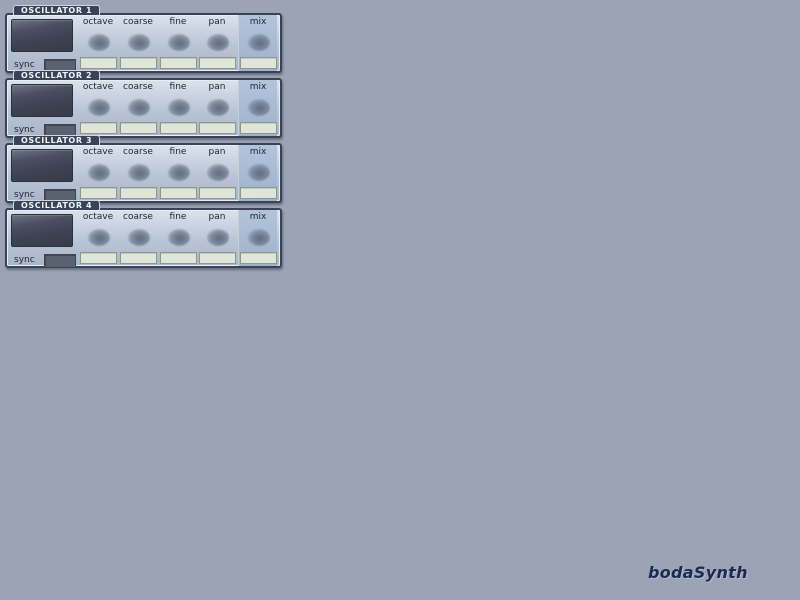  What do you see at coordinates (24, 260) in the screenshot?
I see `sync-label: sync` at bounding box center [24, 260].